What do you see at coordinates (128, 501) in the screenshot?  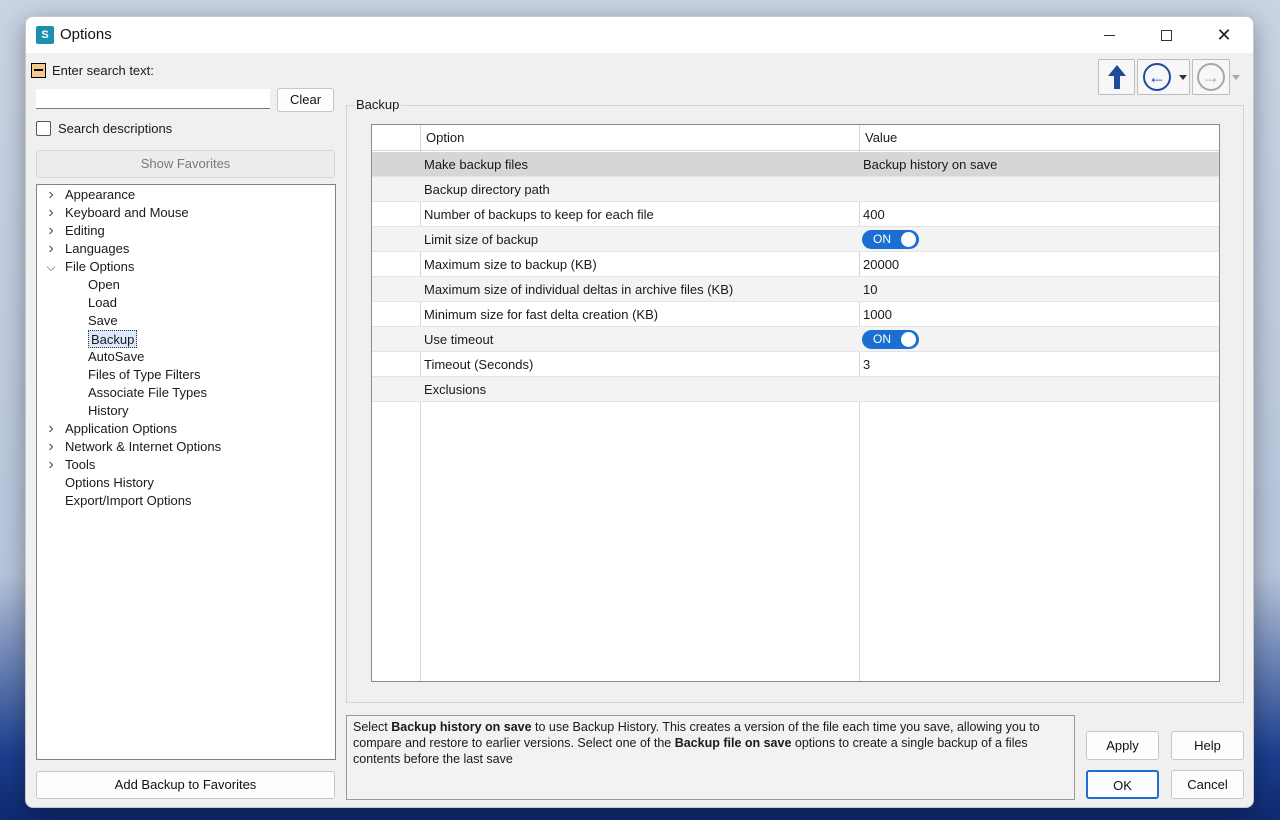 I see `tree-item: Export/Import Options` at bounding box center [128, 501].